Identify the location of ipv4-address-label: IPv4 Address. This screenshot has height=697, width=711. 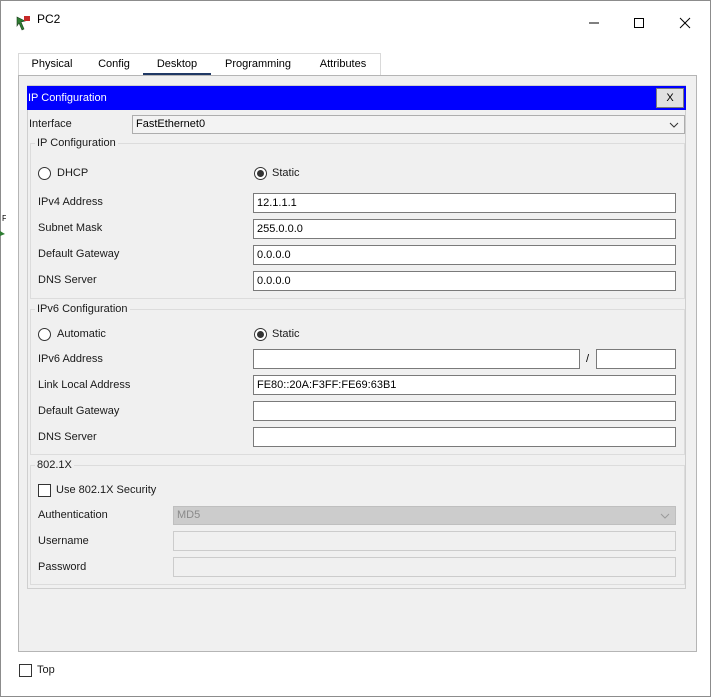
(70, 202).